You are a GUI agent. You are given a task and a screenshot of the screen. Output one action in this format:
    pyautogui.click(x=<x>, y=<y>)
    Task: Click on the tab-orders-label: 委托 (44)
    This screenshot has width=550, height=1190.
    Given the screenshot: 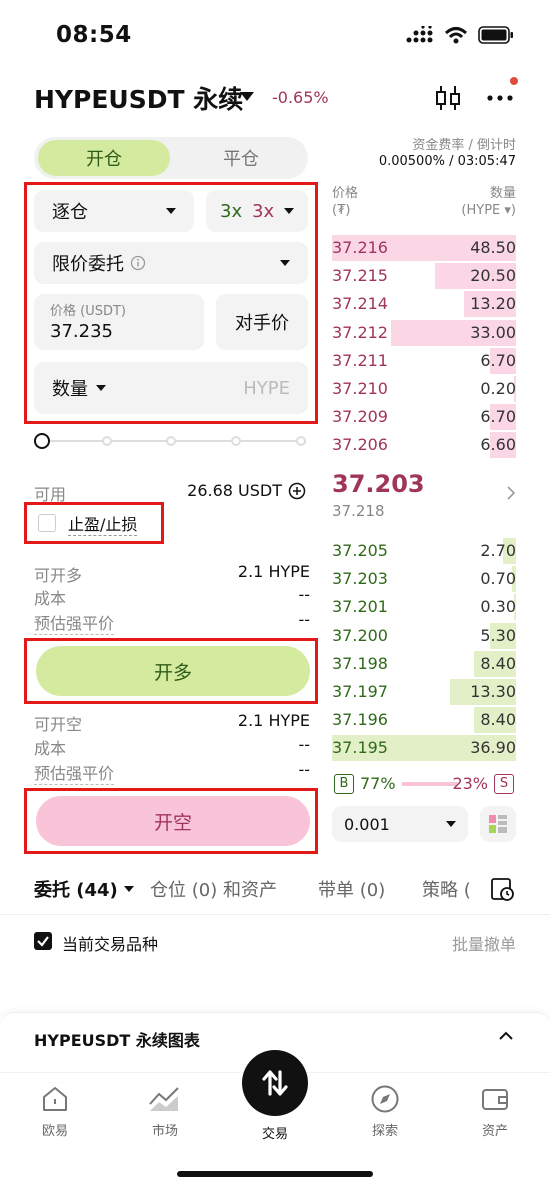 What is the action you would take?
    pyautogui.click(x=76, y=890)
    